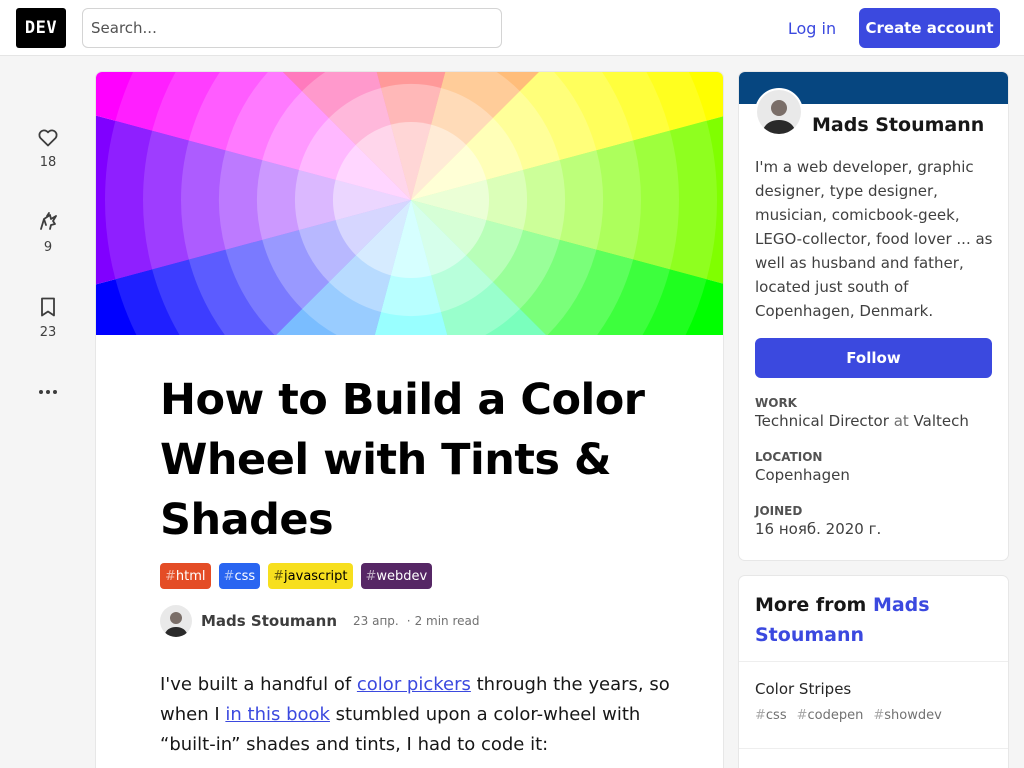 Image resolution: width=1024 pixels, height=768 pixels. I want to click on tag-javascript: # javascript, so click(310, 576).